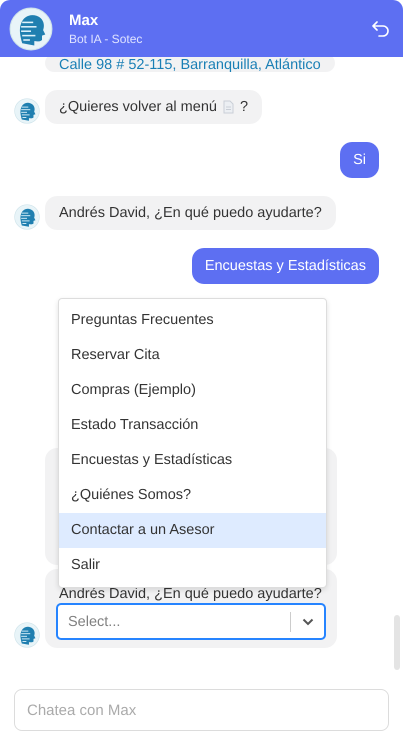 The width and height of the screenshot is (403, 747). Describe the element at coordinates (190, 65) in the screenshot. I see `address-link: Calle 98 # 52-115, Barranquilla, Atlántico` at that location.